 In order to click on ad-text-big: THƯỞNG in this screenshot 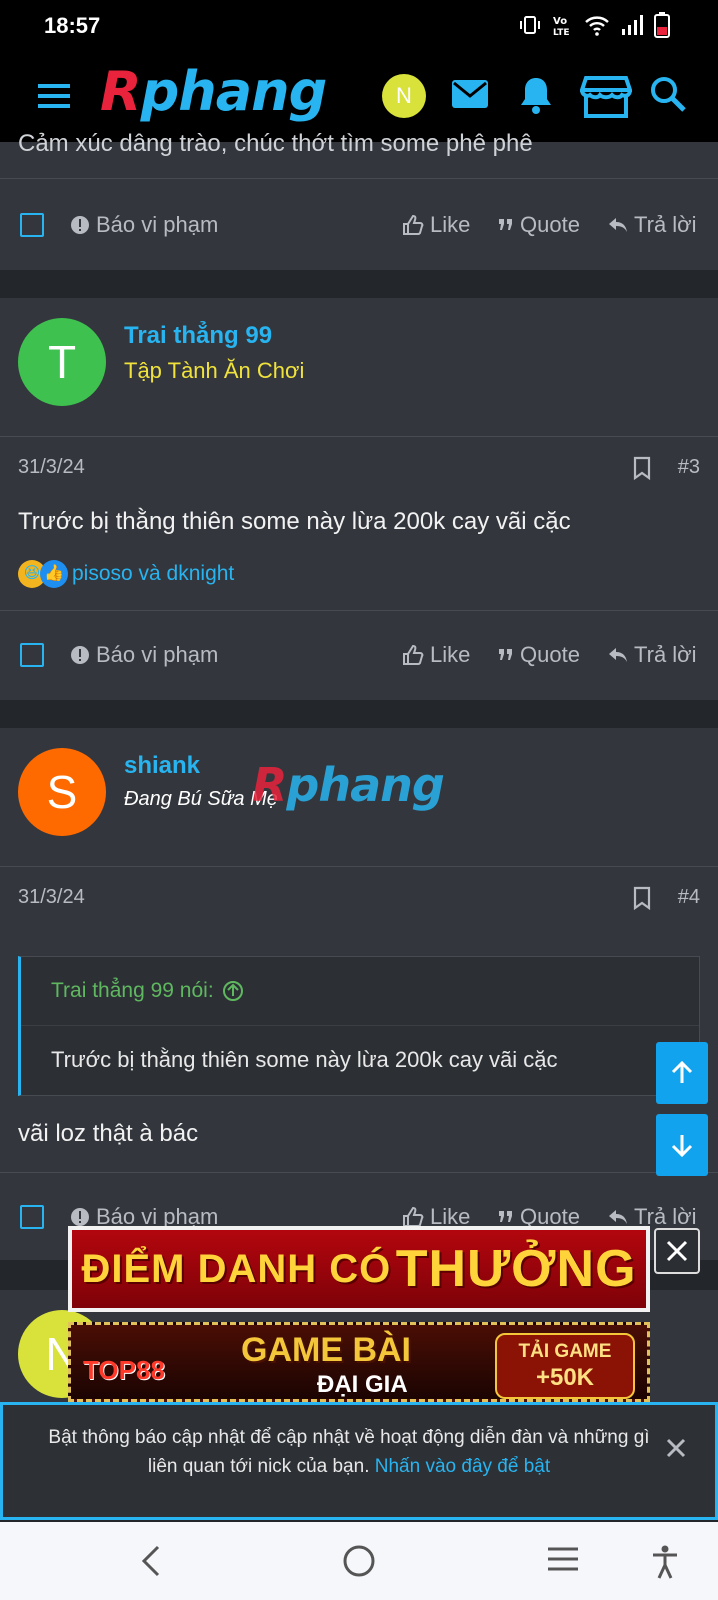, I will do `click(516, 1269)`.